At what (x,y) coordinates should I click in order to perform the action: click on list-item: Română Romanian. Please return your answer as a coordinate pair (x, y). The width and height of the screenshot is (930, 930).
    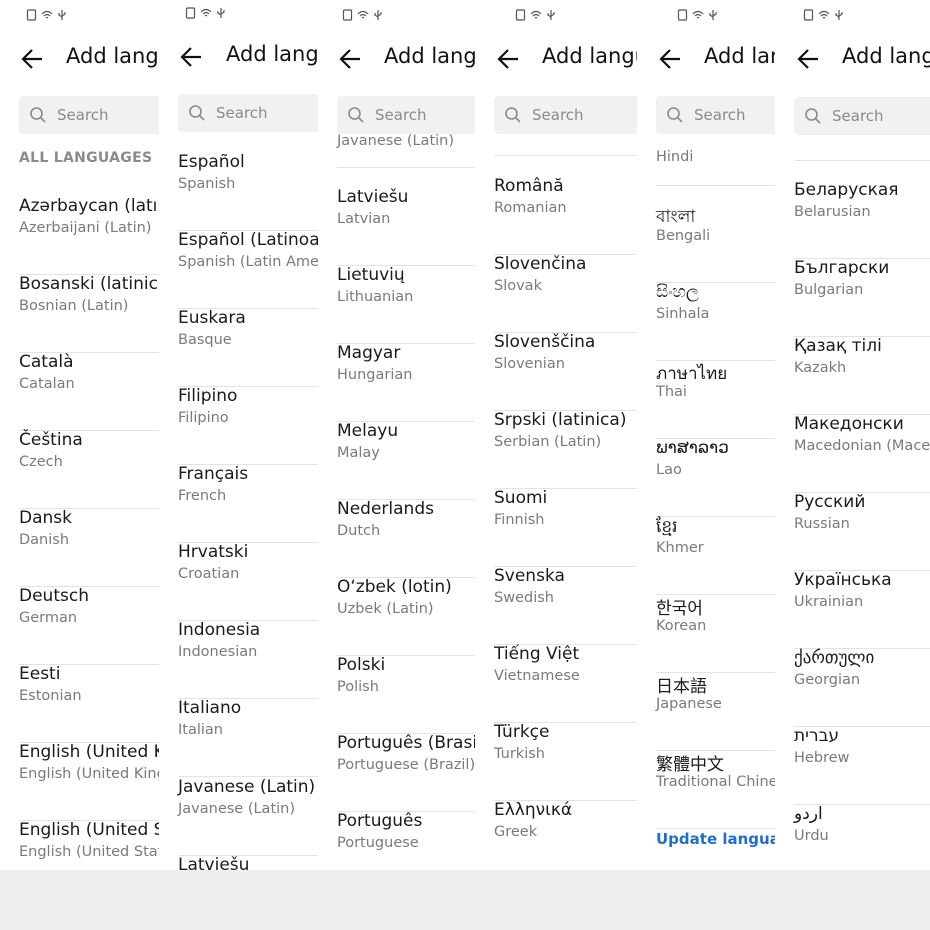
    Looking at the image, I should click on (565, 215).